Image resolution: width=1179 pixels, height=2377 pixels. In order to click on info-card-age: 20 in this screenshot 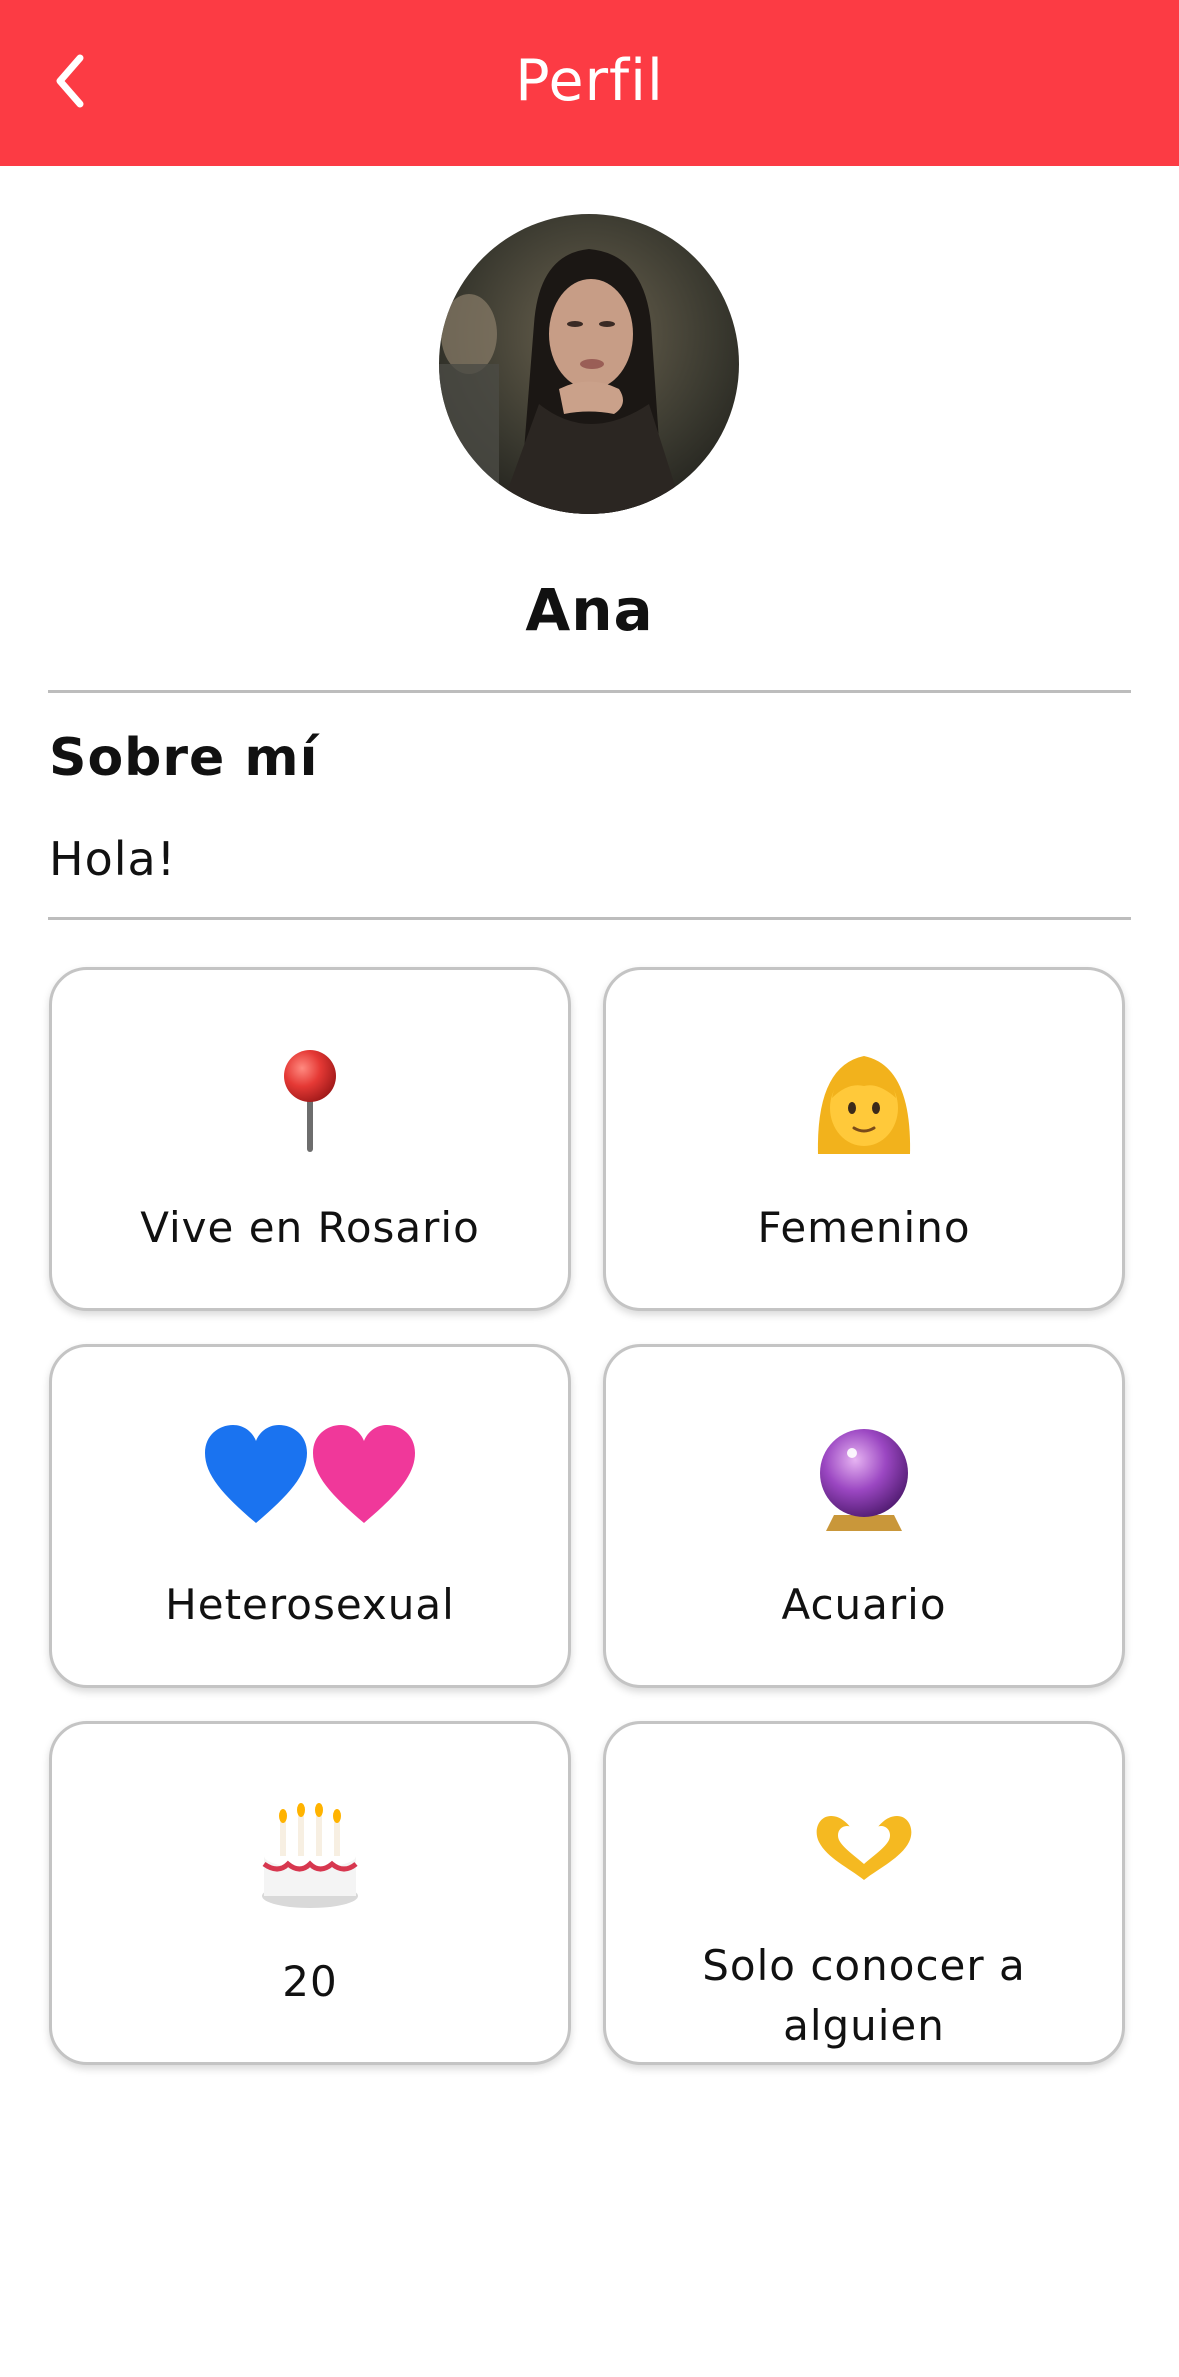, I will do `click(310, 1893)`.